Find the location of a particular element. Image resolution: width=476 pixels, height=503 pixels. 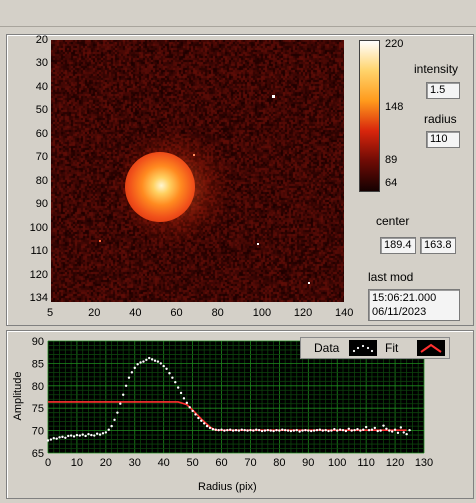

colorbar-label: 148 is located at coordinates (394, 107).